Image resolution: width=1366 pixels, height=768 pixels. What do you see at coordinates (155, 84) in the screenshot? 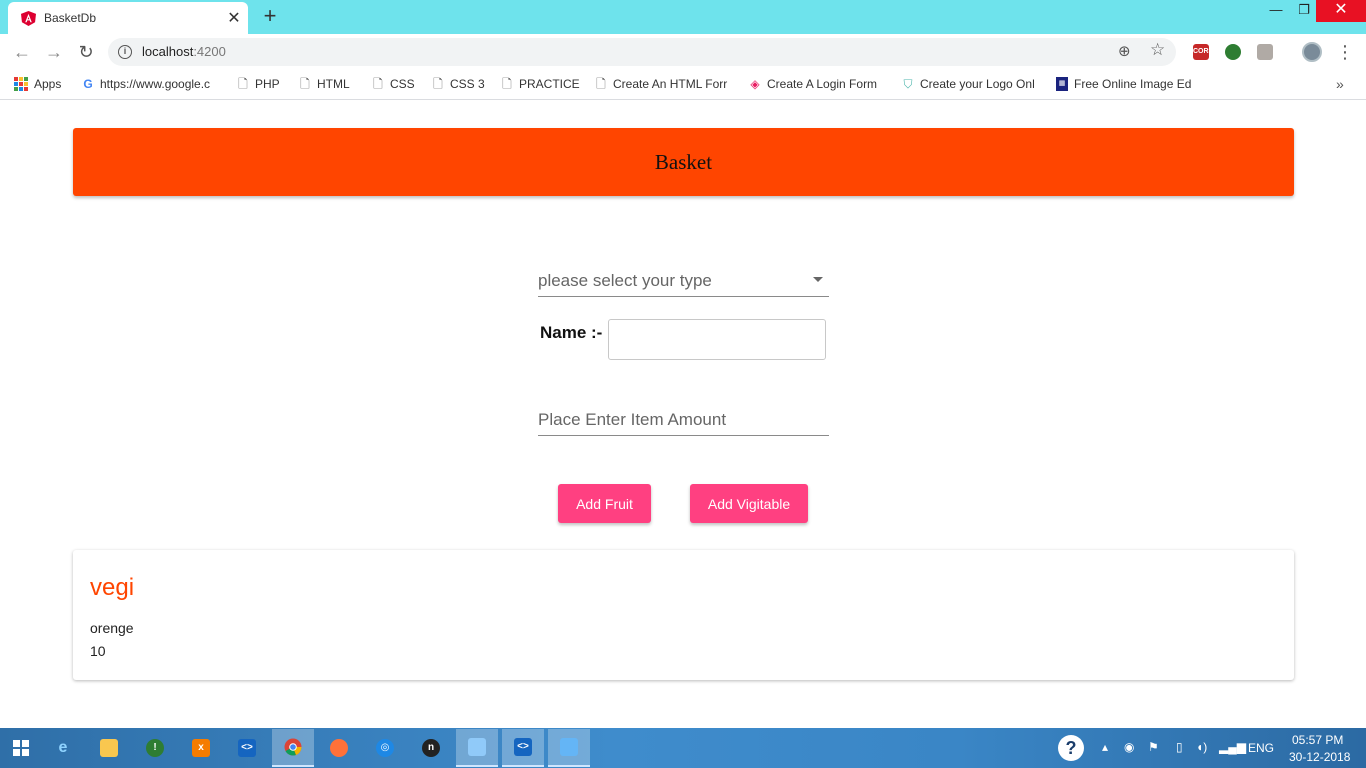
I see `bookmark-label: https://www.google.c` at bounding box center [155, 84].